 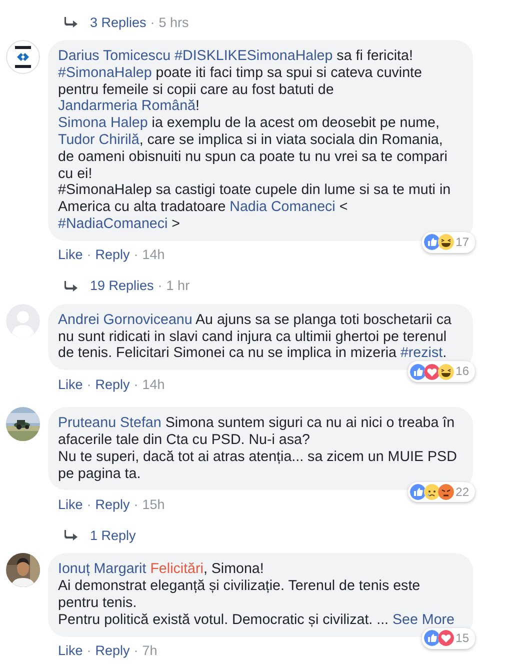 What do you see at coordinates (432, 492) in the screenshot?
I see `sad-reaction-icon` at bounding box center [432, 492].